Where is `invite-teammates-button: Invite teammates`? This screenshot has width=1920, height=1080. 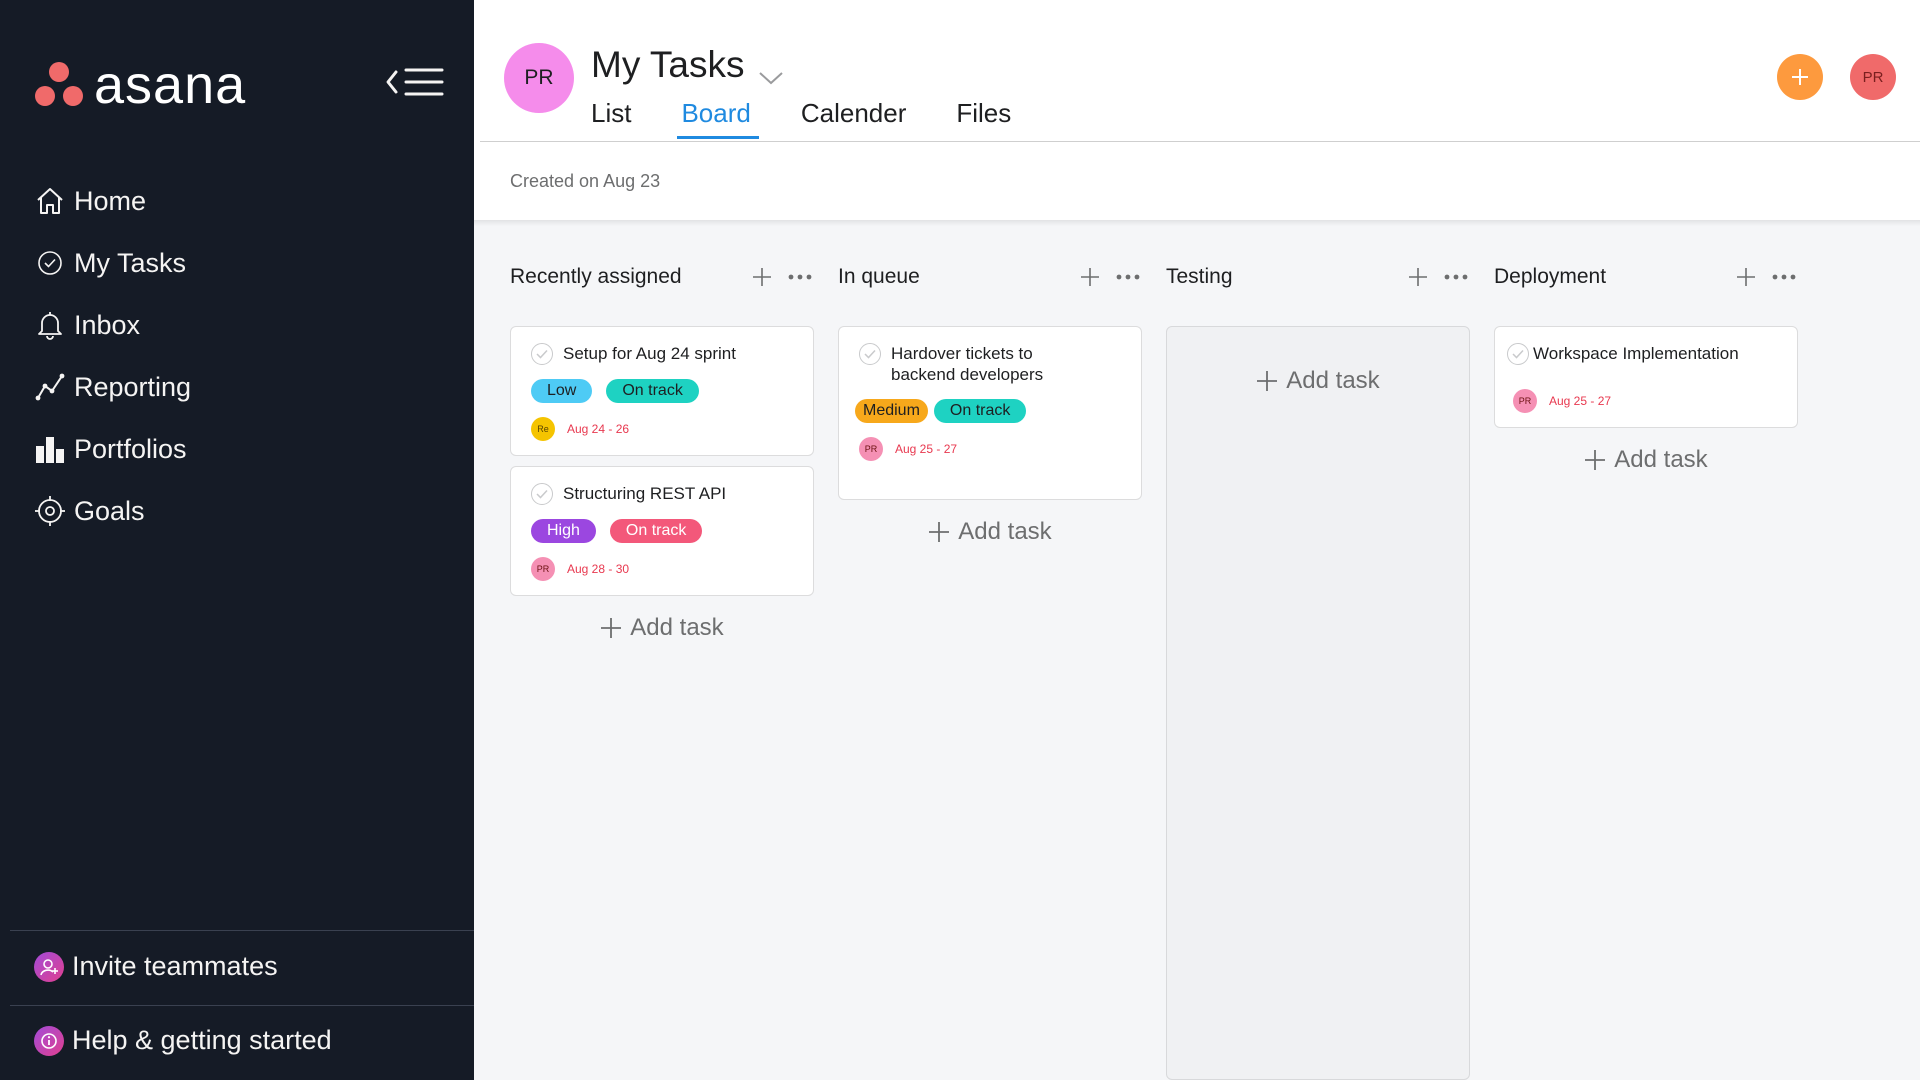 invite-teammates-button: Invite teammates is located at coordinates (156, 966).